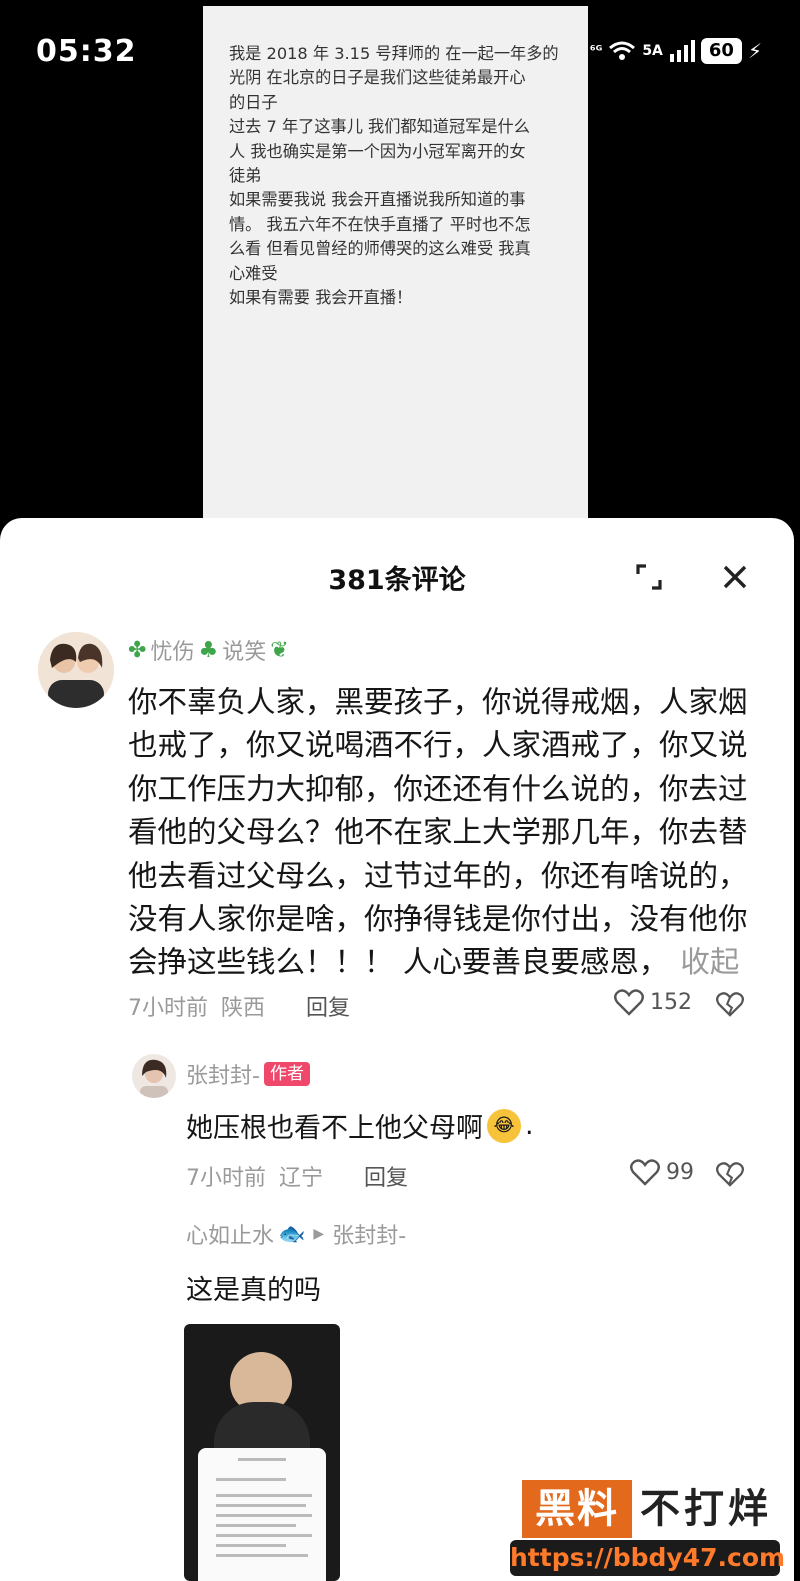  What do you see at coordinates (754, 51) in the screenshot?
I see `charging-icon: ⚡` at bounding box center [754, 51].